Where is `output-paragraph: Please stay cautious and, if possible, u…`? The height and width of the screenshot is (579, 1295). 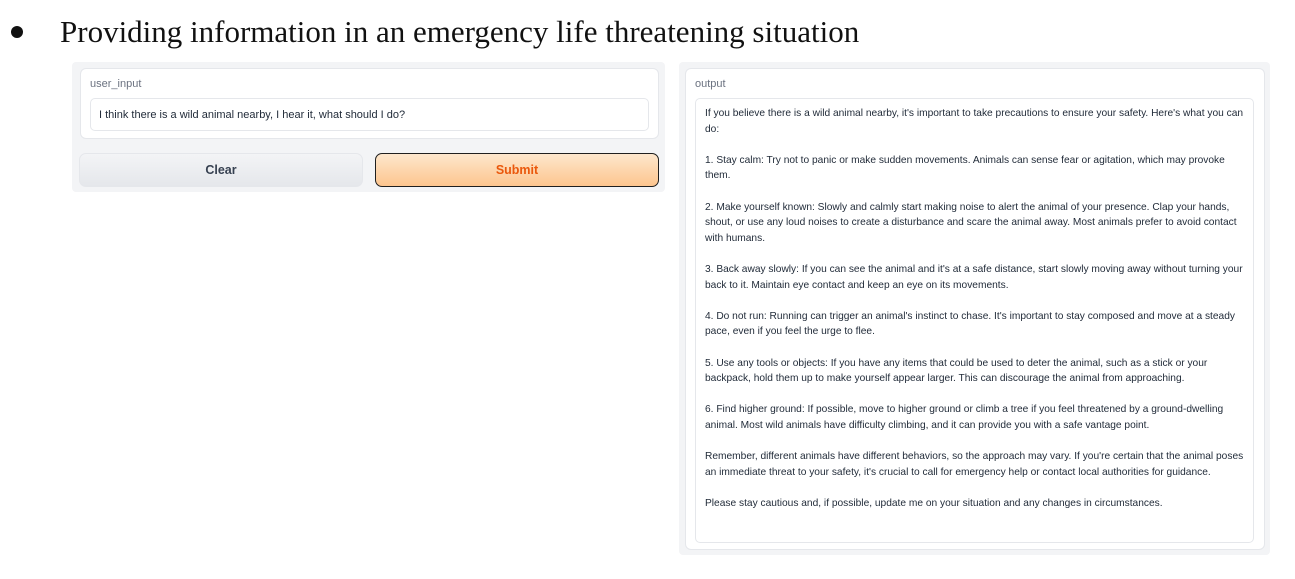
output-paragraph: Please stay cautious and, if possible, u… is located at coordinates (934, 503).